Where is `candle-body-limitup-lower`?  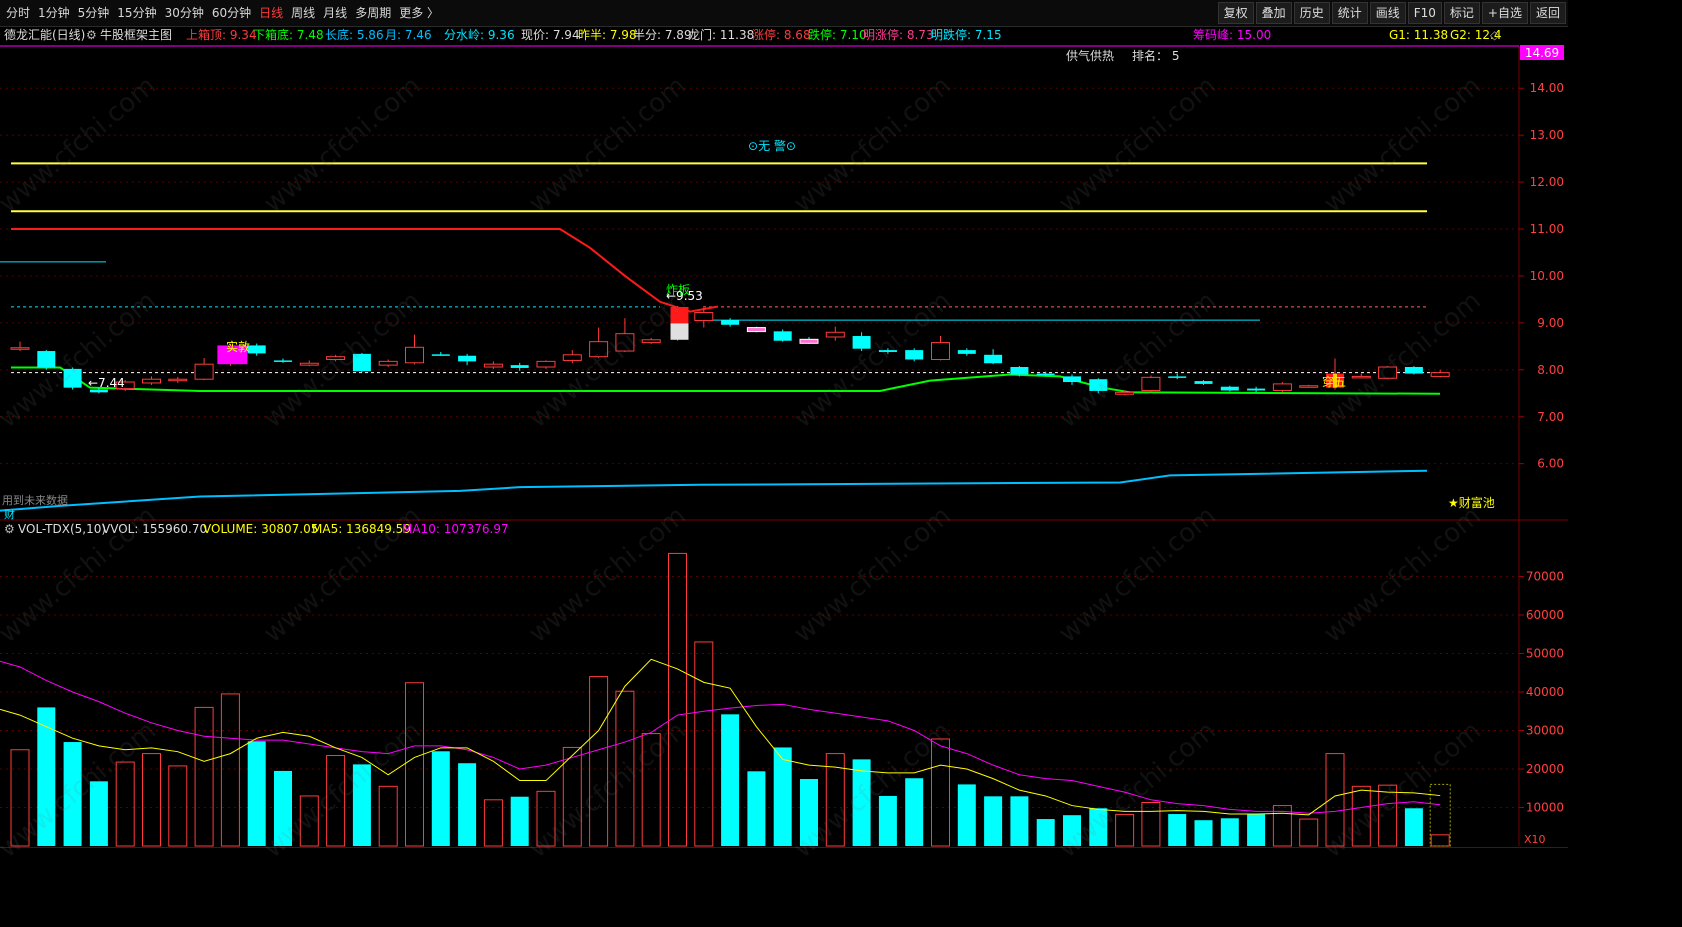 candle-body-limitup-lower is located at coordinates (679, 331).